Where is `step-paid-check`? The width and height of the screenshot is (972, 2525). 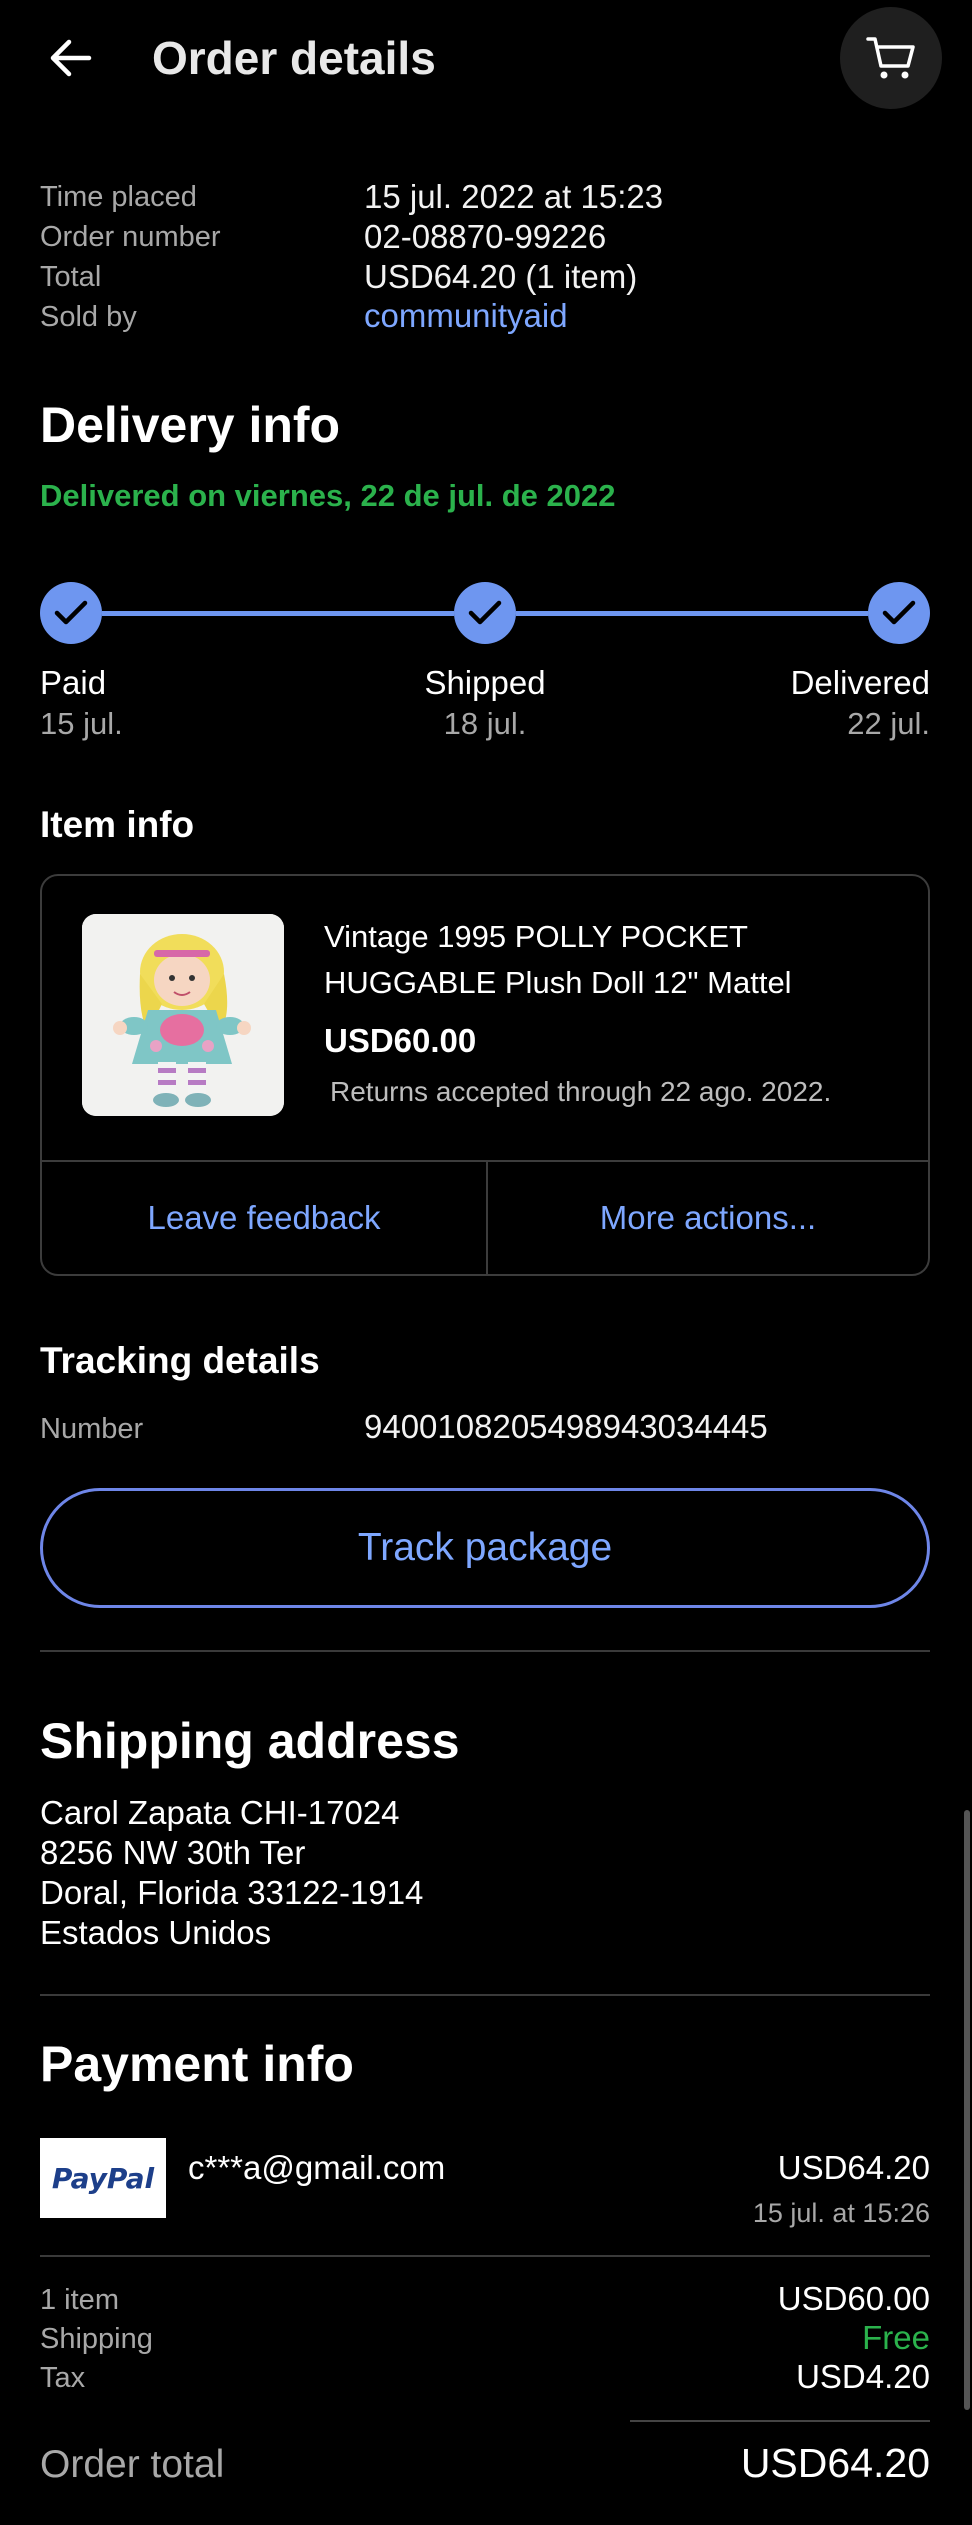 step-paid-check is located at coordinates (71, 613).